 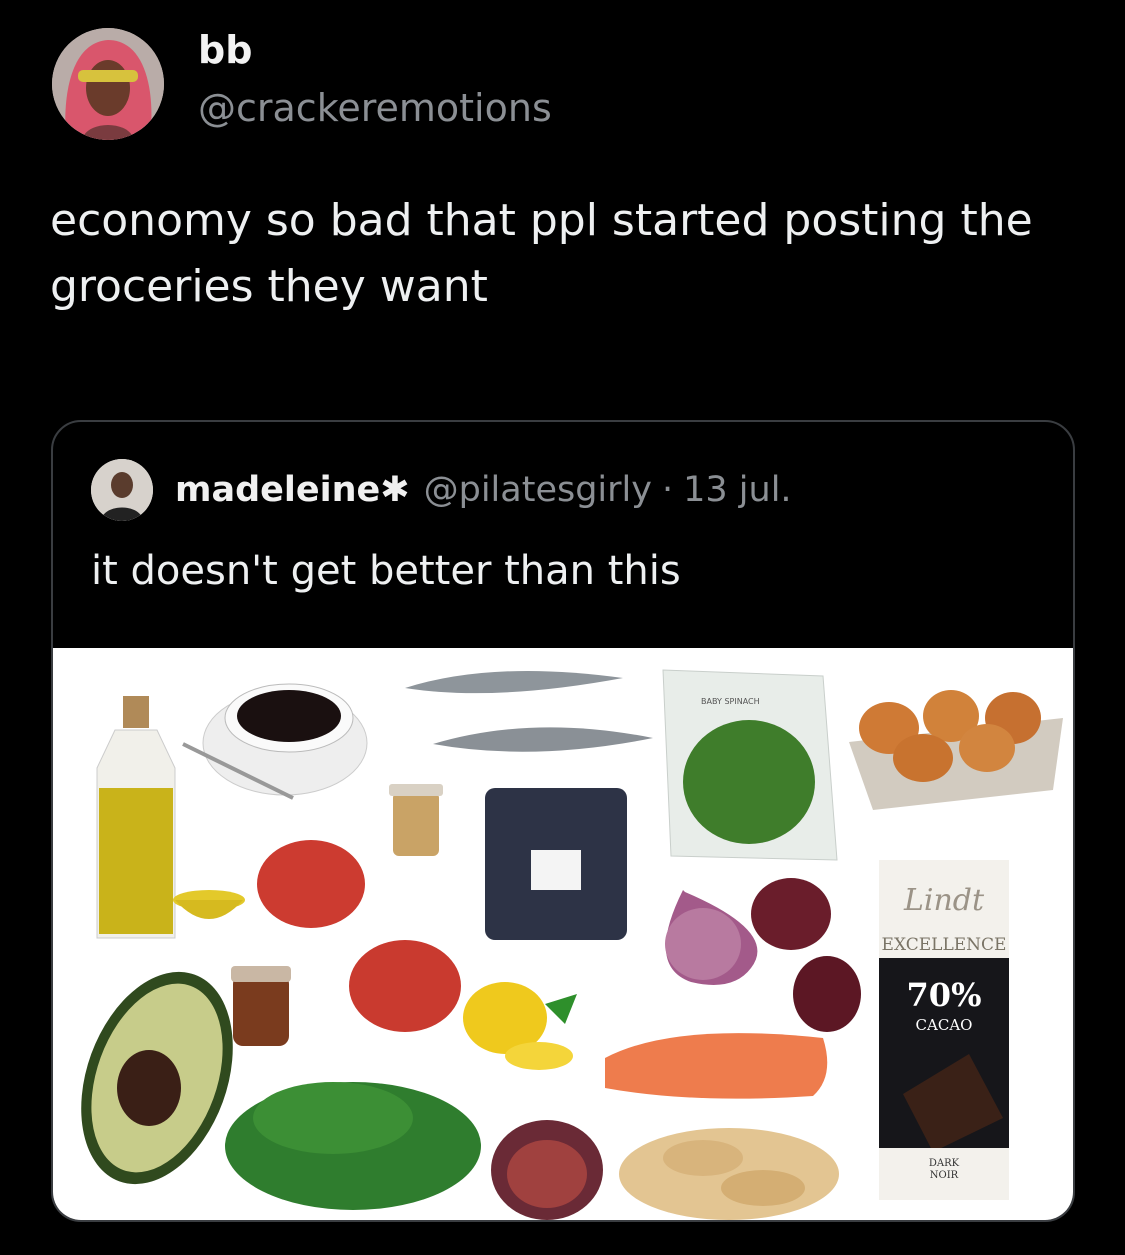 I want to click on chocolate-cacao: CACAO, so click(x=944, y=1025).